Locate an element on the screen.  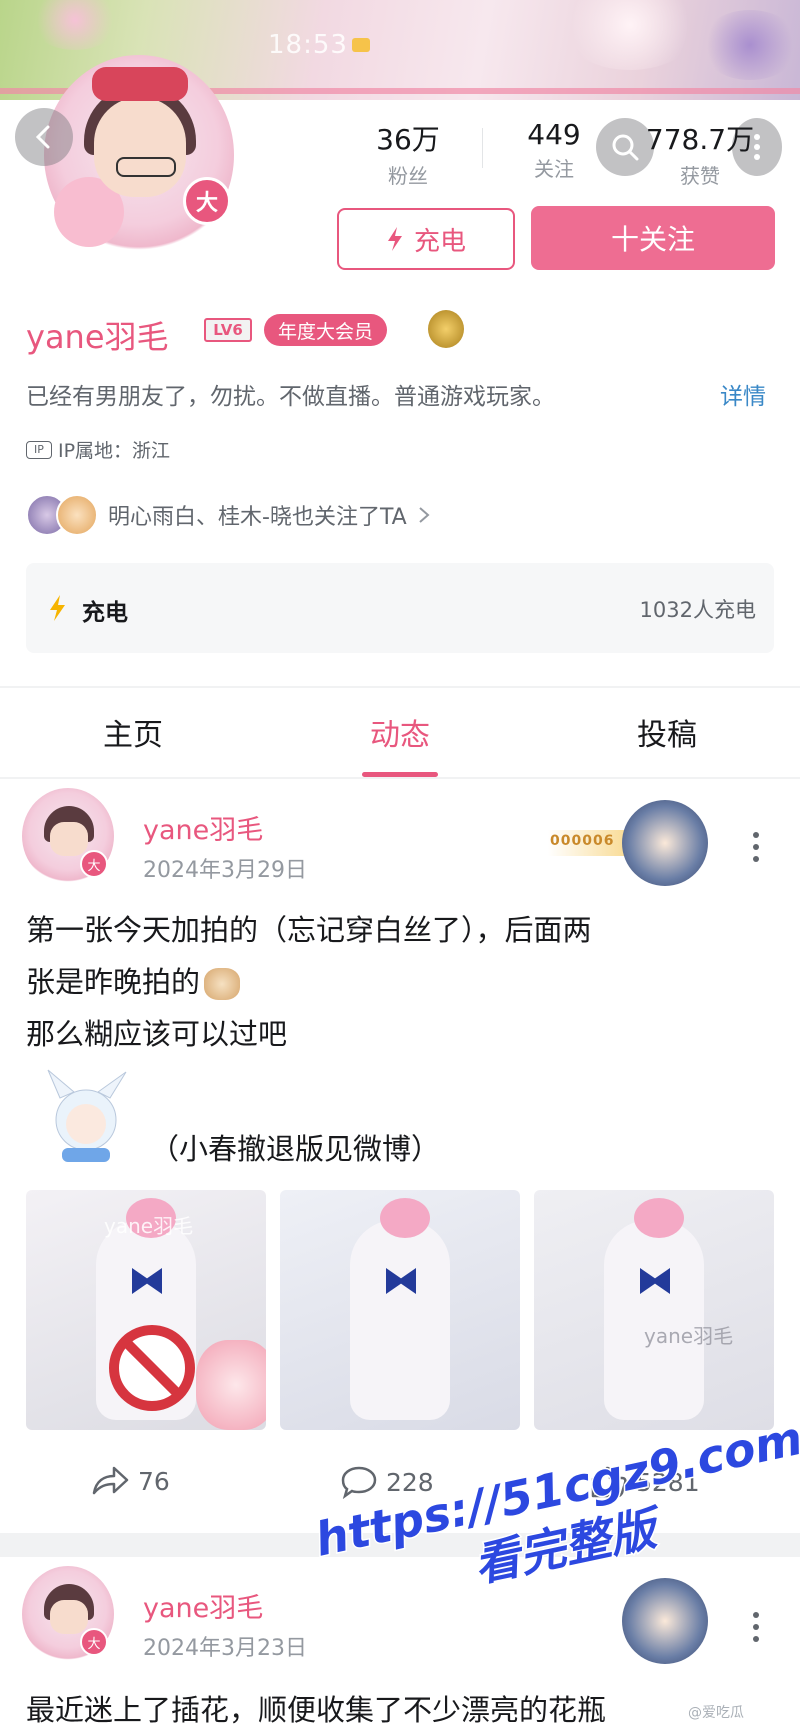
post-line: 那么糊应该可以过吧 is located at coordinates (157, 1034).